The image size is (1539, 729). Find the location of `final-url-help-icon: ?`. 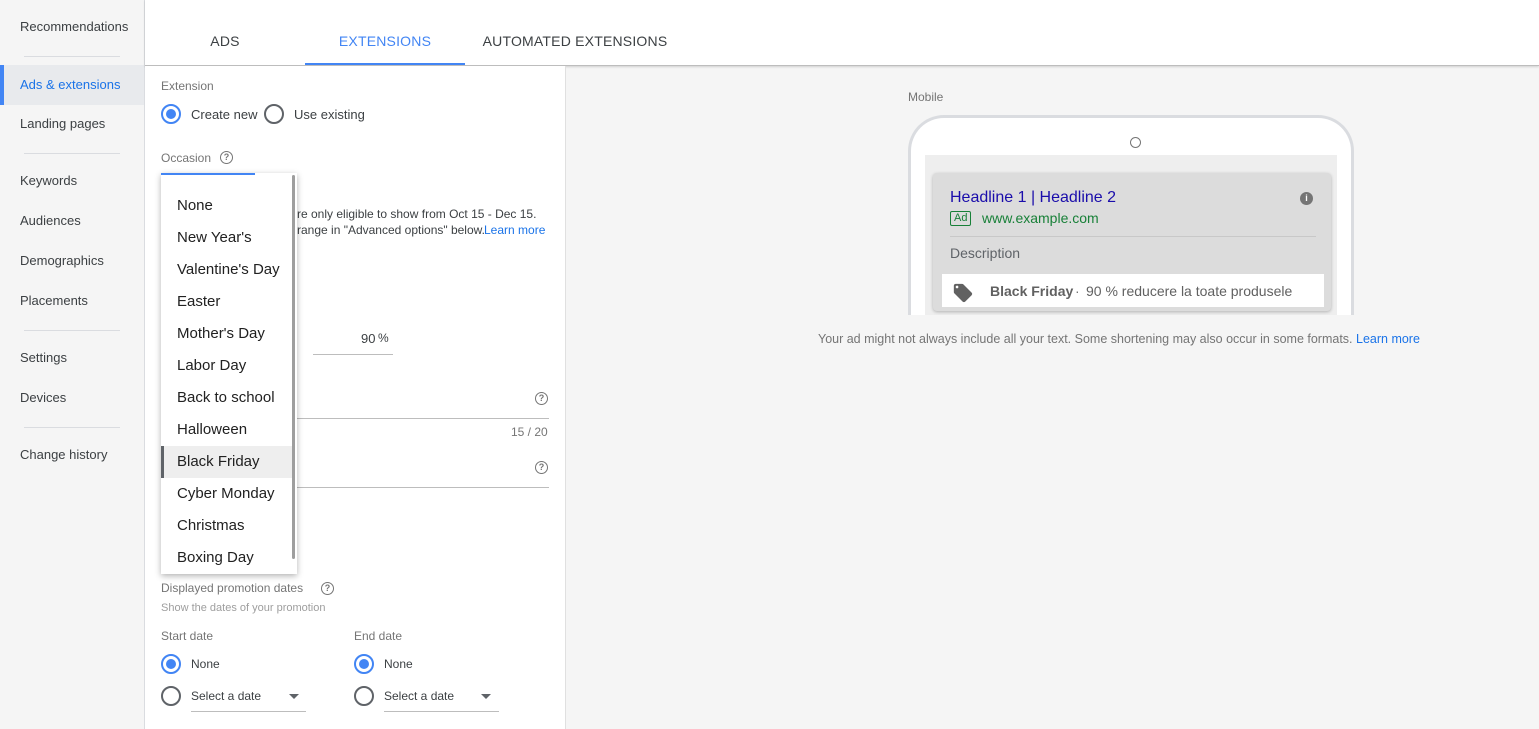

final-url-help-icon: ? is located at coordinates (541, 467).